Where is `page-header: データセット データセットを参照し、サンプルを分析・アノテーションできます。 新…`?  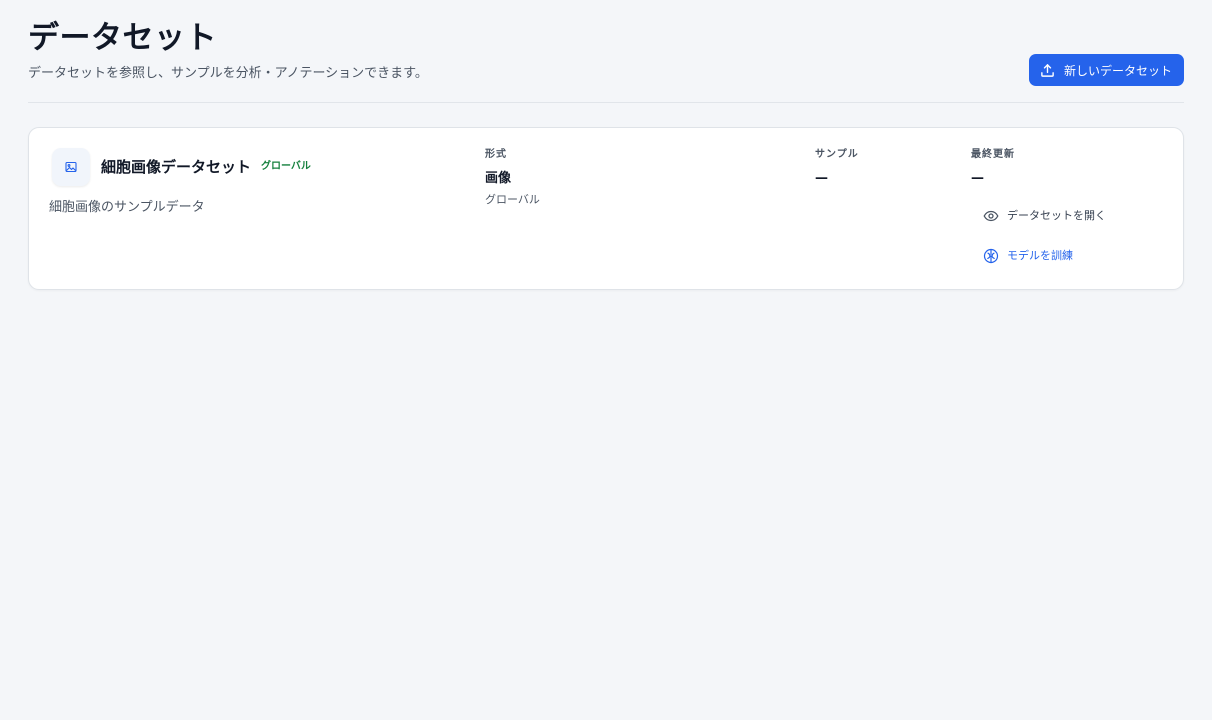
page-header: データセット データセットを参照し、サンプルを分析・アノテーションできます。 新… is located at coordinates (606, 51).